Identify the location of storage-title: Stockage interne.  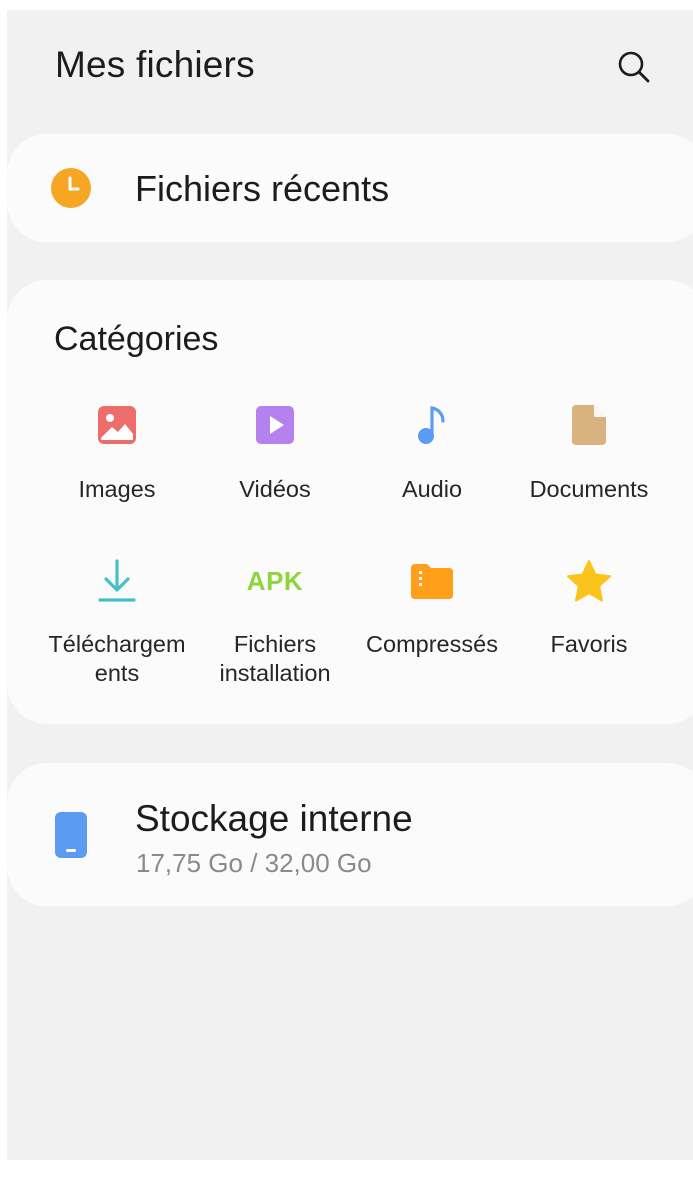
(274, 818).